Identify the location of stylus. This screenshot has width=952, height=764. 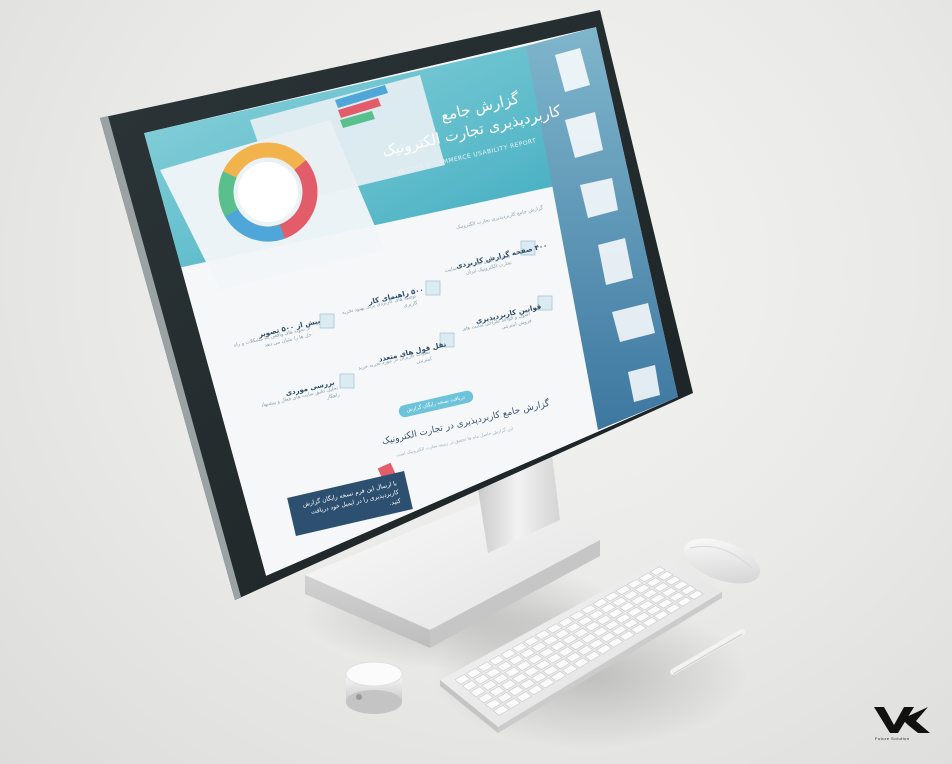
(707, 652).